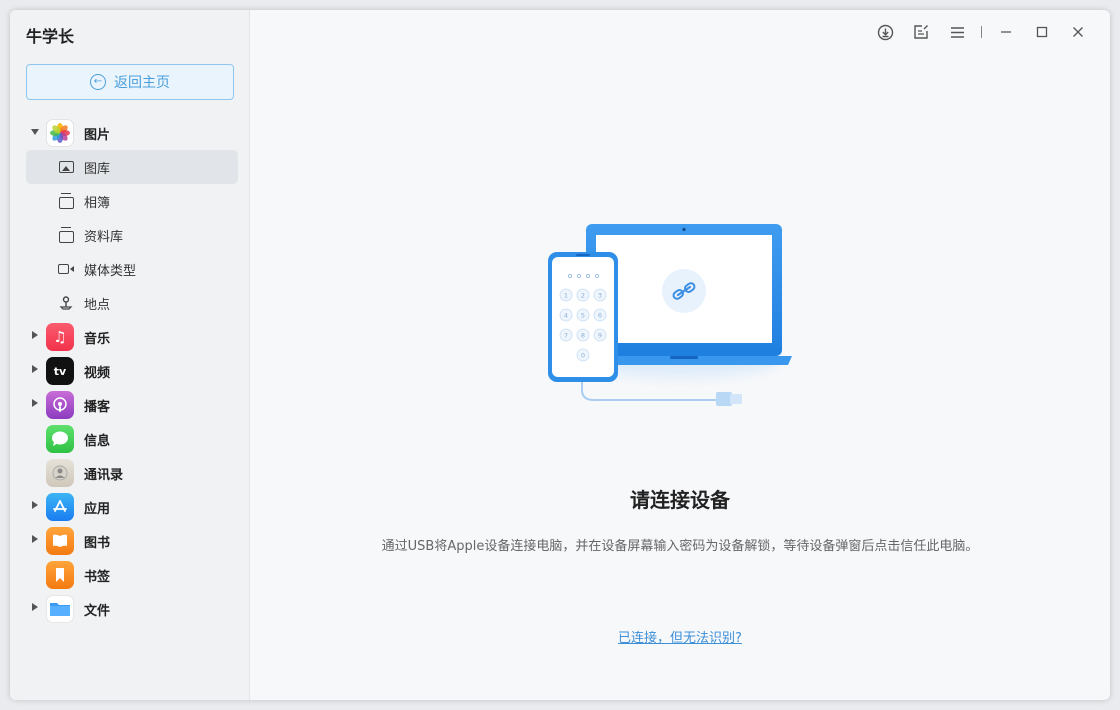  What do you see at coordinates (60, 133) in the screenshot?
I see `photos-icon` at bounding box center [60, 133].